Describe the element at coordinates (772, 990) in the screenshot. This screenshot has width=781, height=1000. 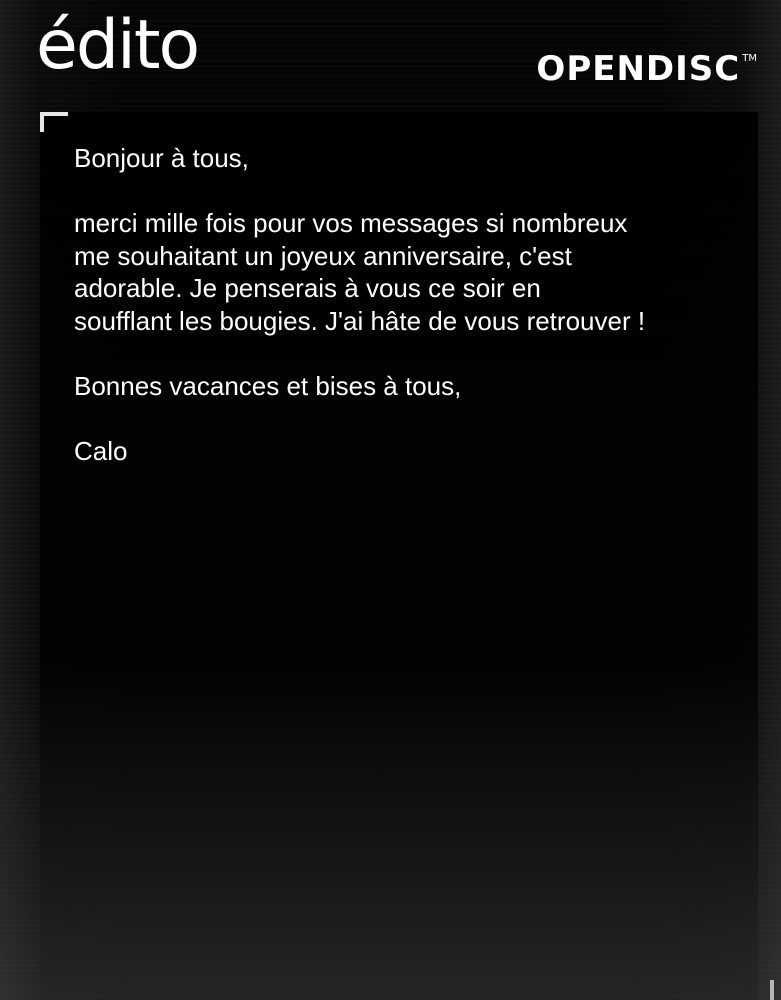
I see `corner-bracket-bottom-icon` at that location.